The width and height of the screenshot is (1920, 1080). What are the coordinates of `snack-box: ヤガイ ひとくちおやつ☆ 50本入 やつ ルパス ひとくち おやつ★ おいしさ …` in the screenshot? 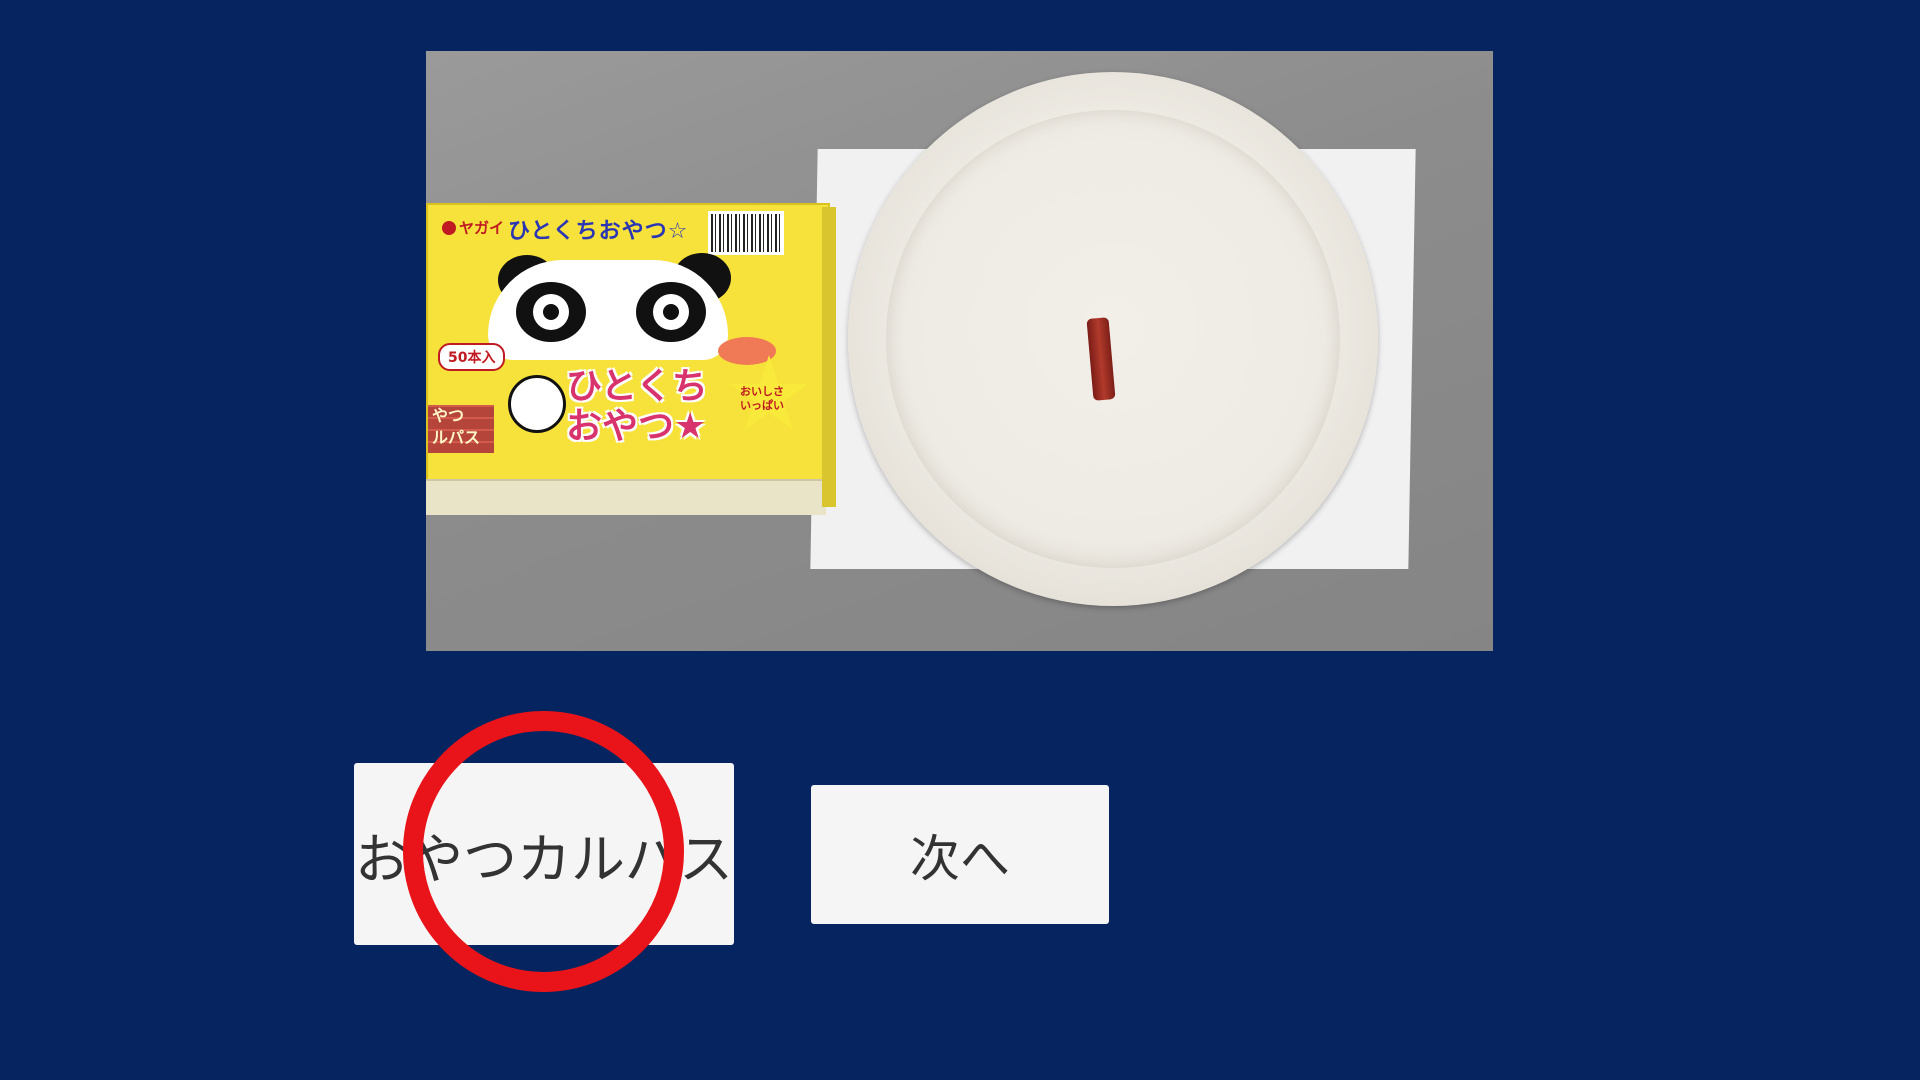 It's located at (631, 359).